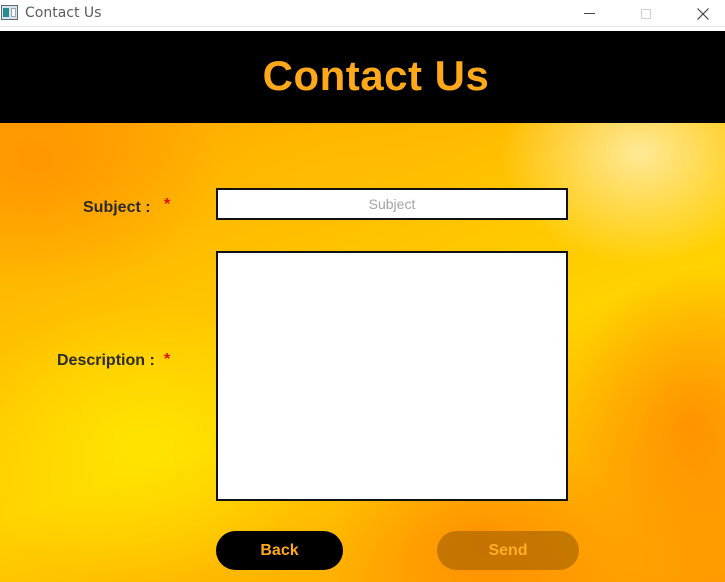  I want to click on minimize-button, so click(589, 13).